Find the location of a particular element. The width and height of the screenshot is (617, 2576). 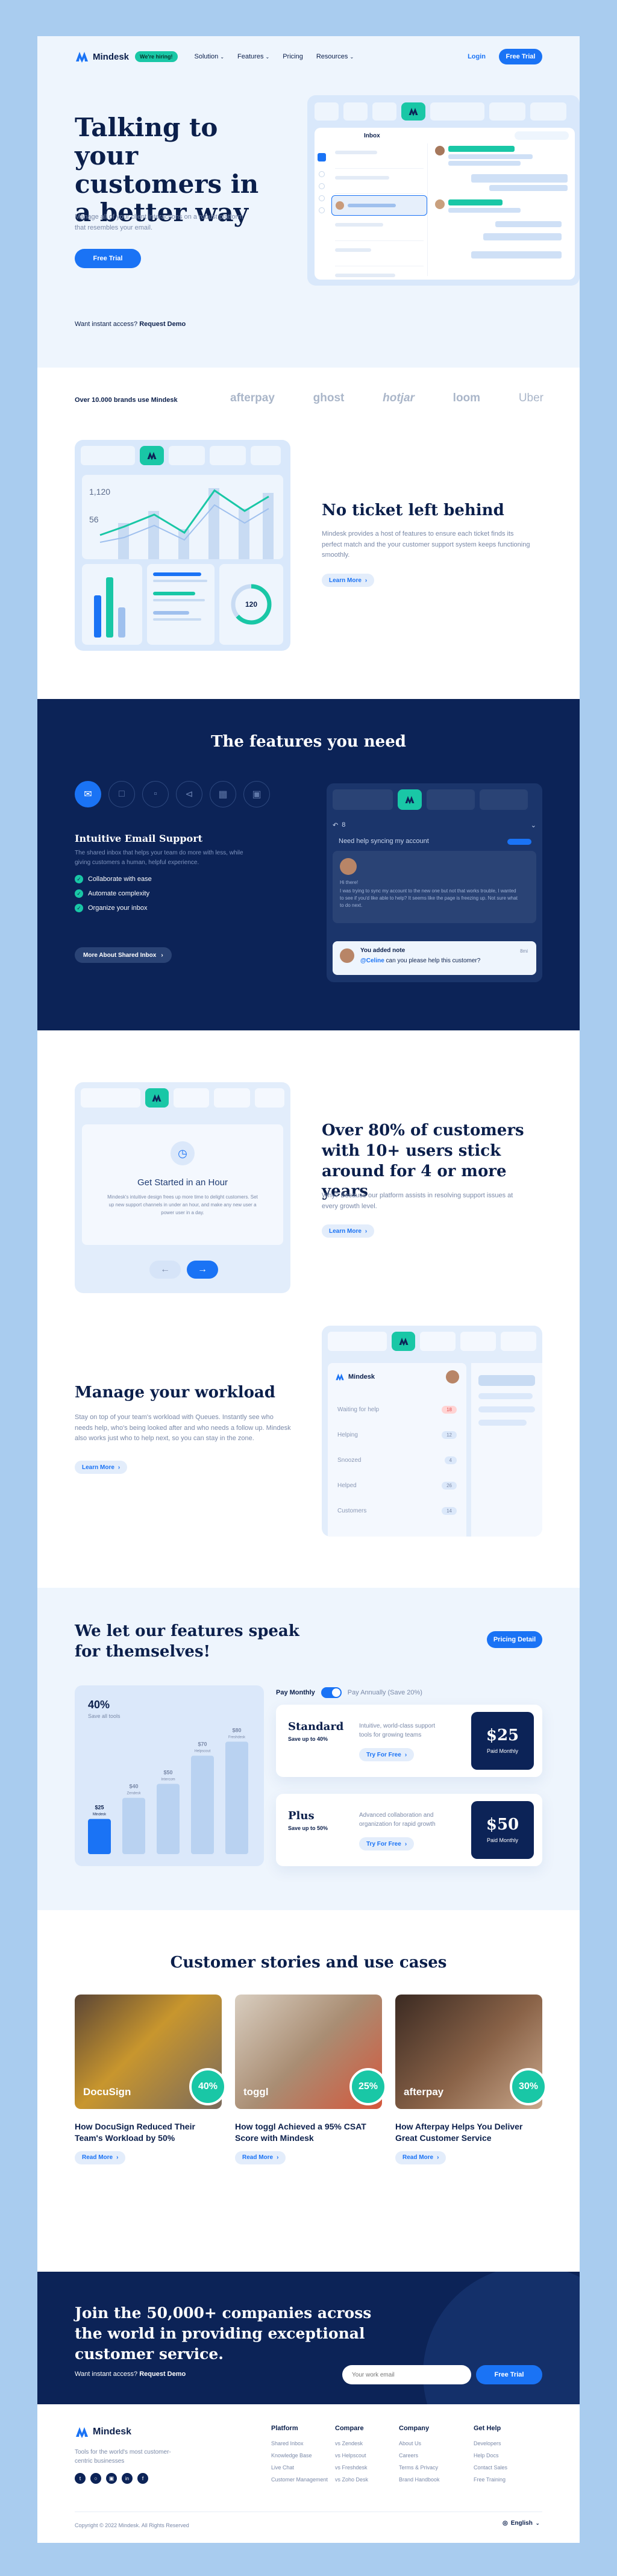

chat-tab-icon: □ is located at coordinates (121, 794).